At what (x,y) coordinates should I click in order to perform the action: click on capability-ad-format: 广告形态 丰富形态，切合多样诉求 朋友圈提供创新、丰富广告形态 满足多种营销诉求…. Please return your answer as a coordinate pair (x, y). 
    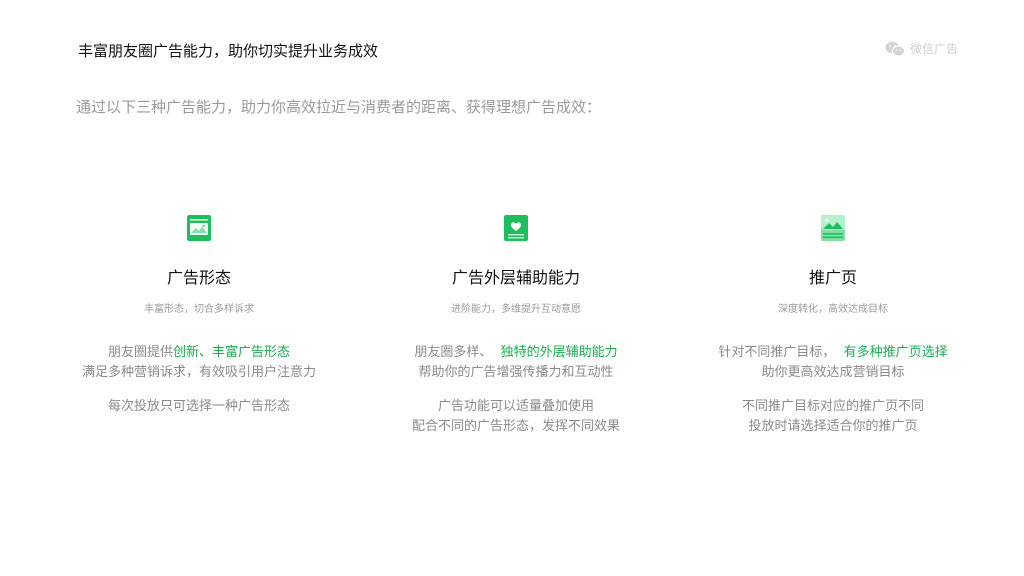
    Looking at the image, I should click on (199, 315).